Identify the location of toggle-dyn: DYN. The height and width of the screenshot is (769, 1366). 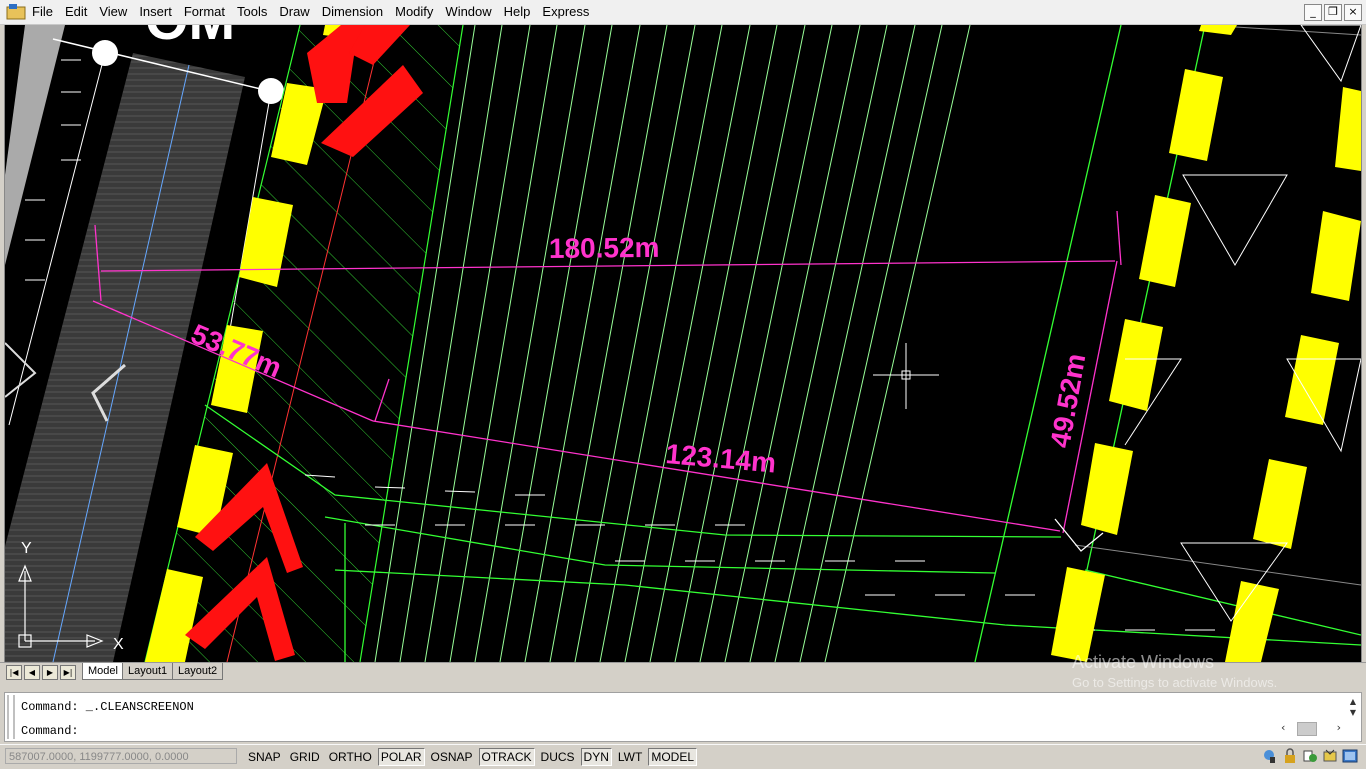
(596, 757).